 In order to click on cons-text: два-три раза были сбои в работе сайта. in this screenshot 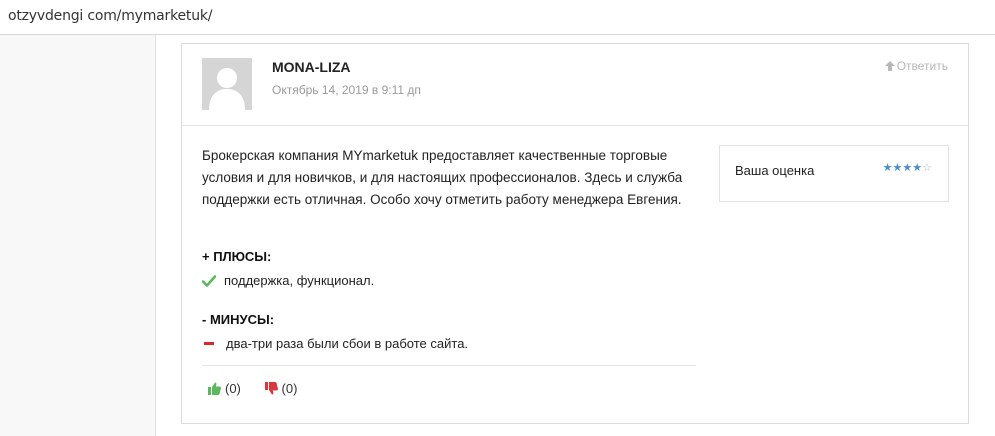, I will do `click(347, 343)`.